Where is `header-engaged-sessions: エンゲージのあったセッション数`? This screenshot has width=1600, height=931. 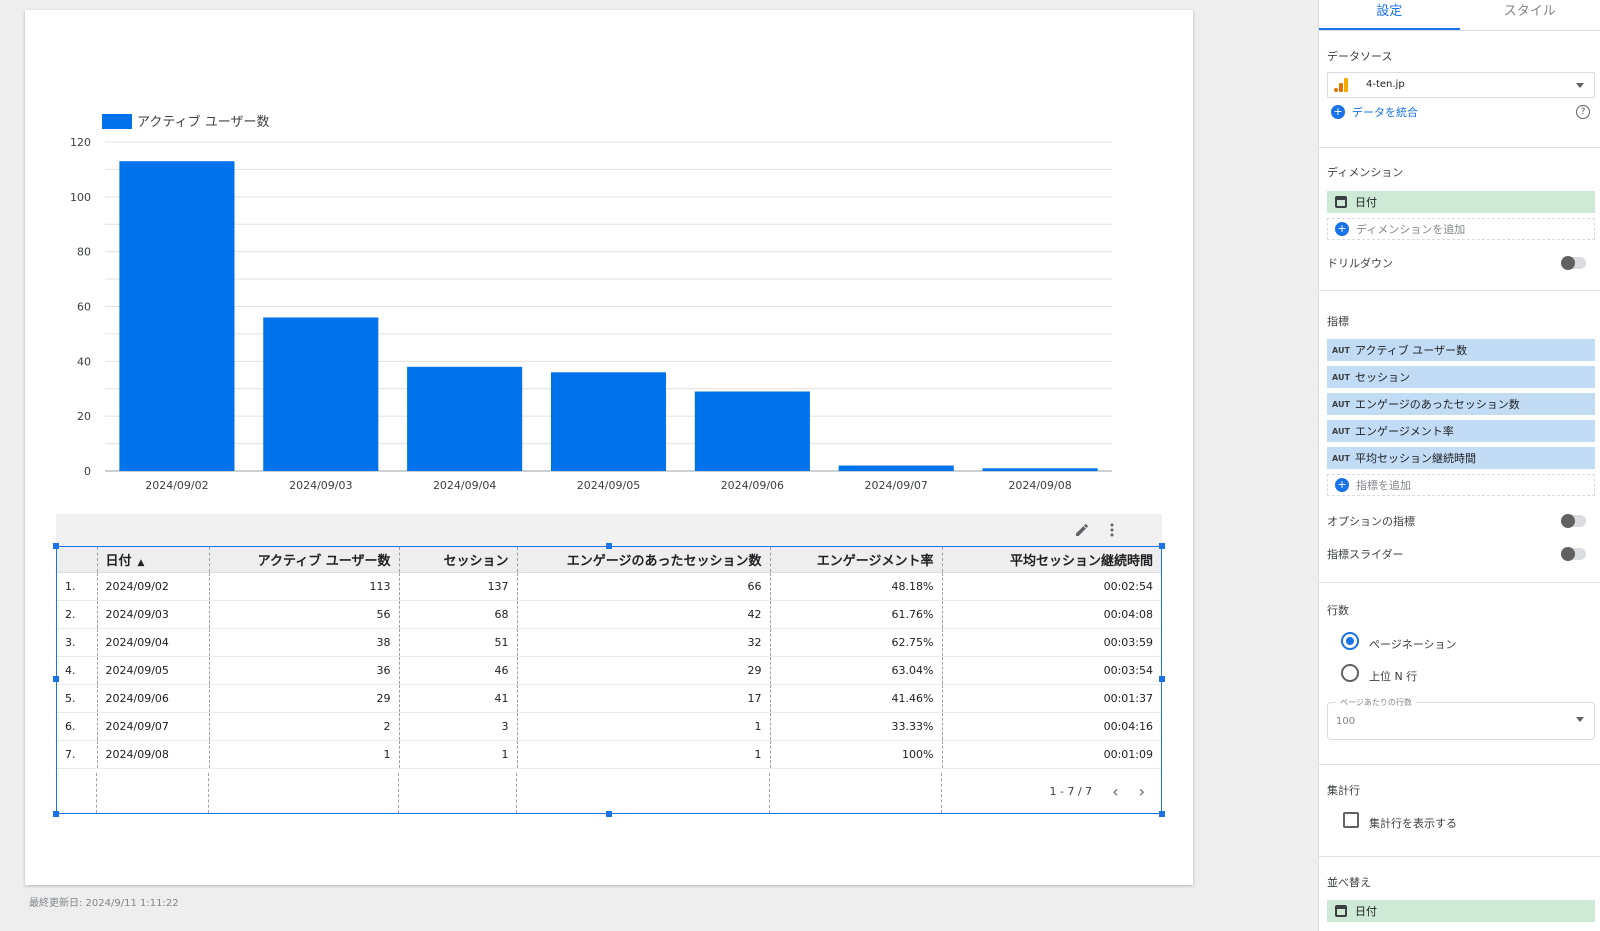
header-engaged-sessions: エンゲージのあったセッション数 is located at coordinates (644, 560).